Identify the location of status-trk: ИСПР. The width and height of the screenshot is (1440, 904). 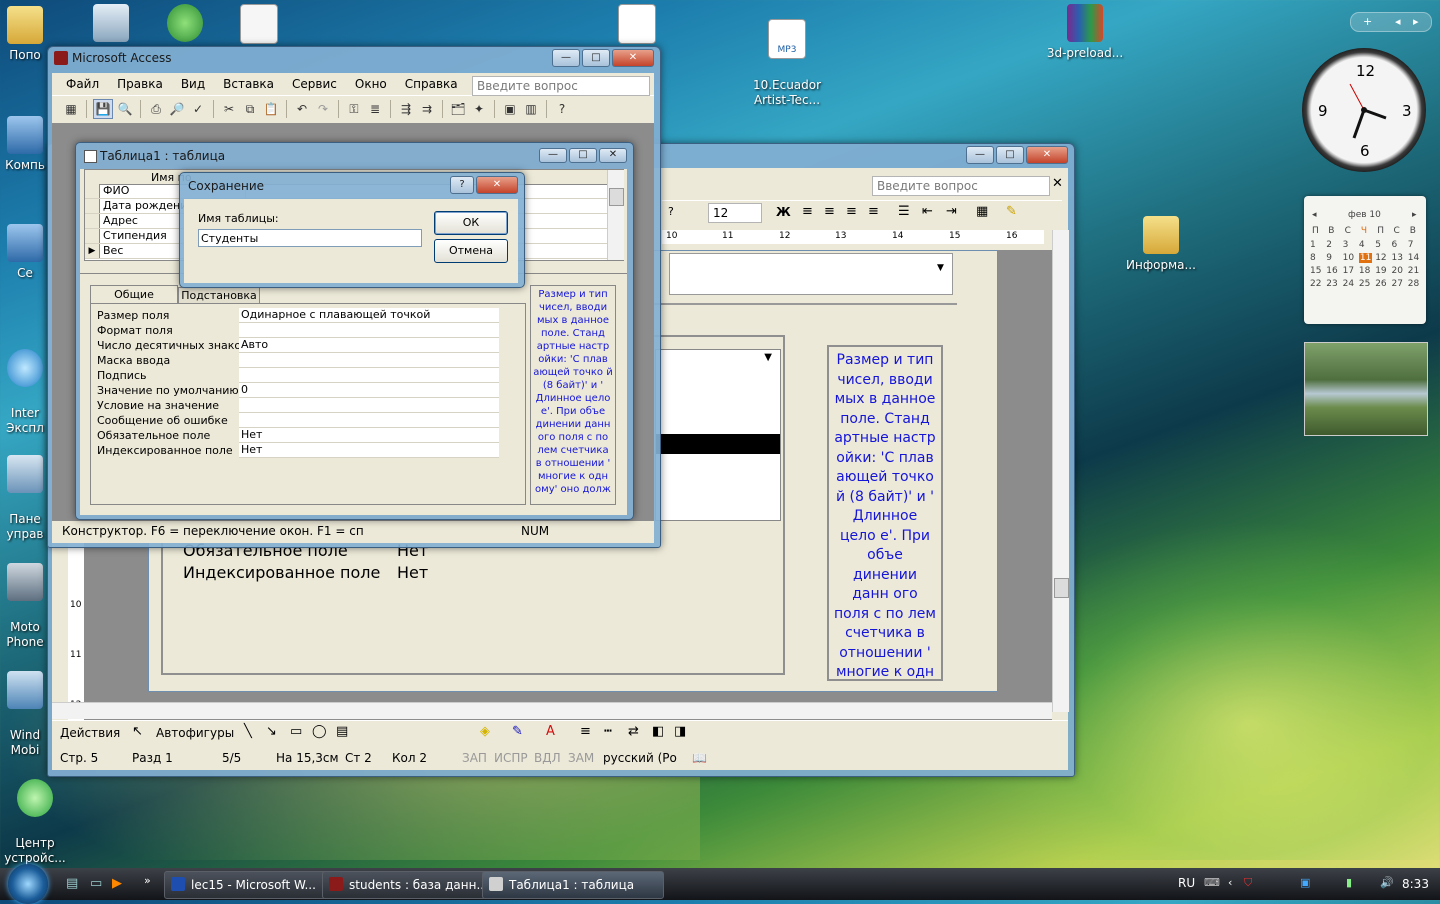
(511, 758).